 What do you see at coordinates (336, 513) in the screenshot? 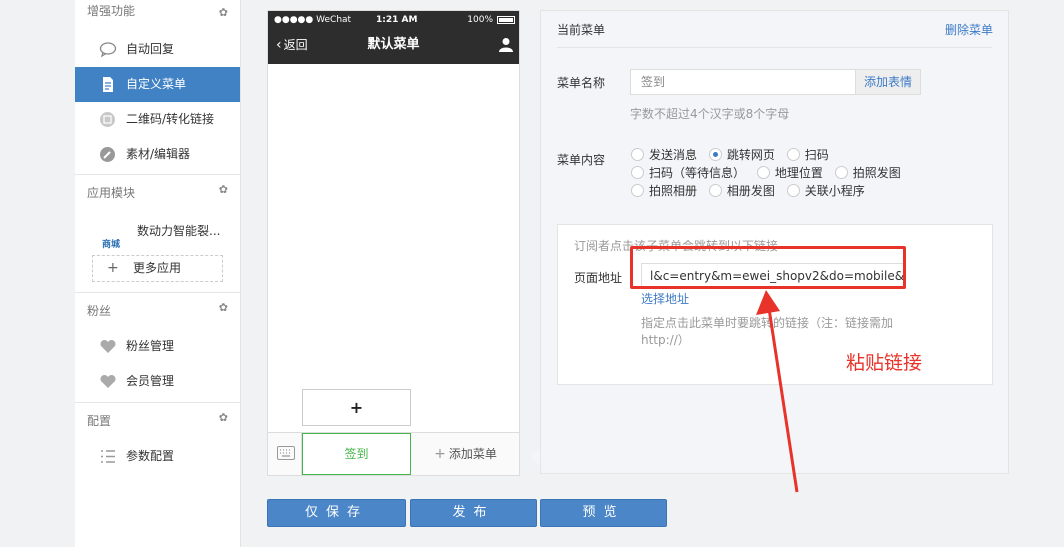
I see `save-button: 仅保存` at bounding box center [336, 513].